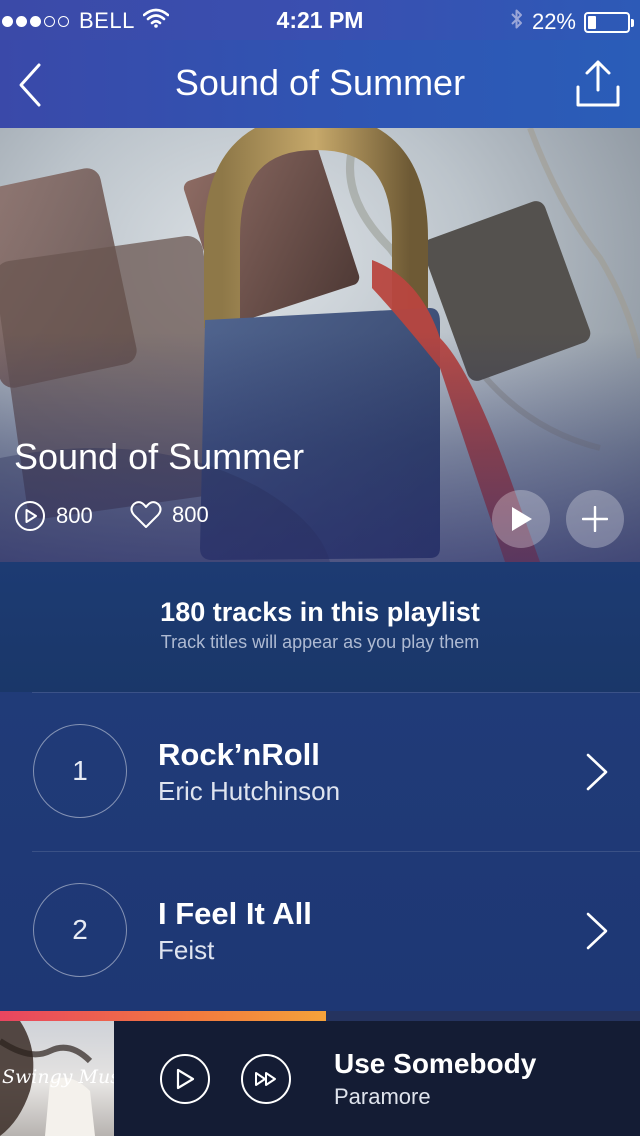 This screenshot has height=1136, width=640. I want to click on play-count-value: 800, so click(74, 515).